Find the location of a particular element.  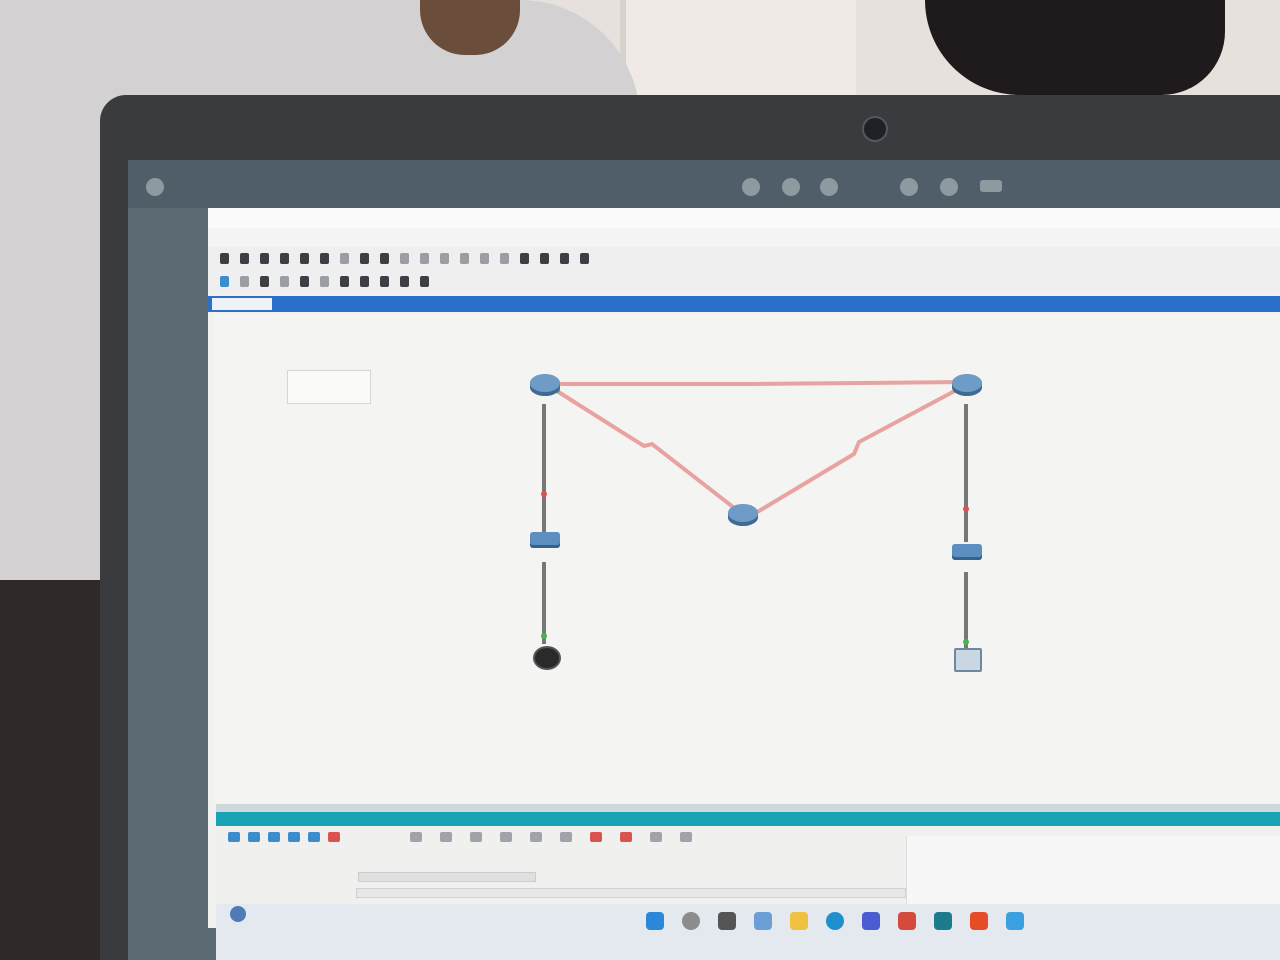

delete-icon is located at coordinates (264, 281).